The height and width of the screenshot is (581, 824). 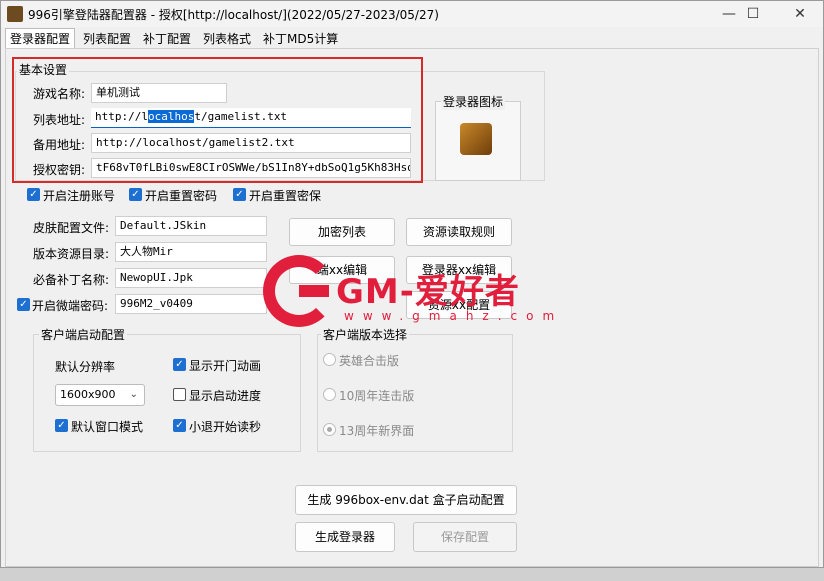 I want to click on version-hero-radio, so click(x=329, y=359).